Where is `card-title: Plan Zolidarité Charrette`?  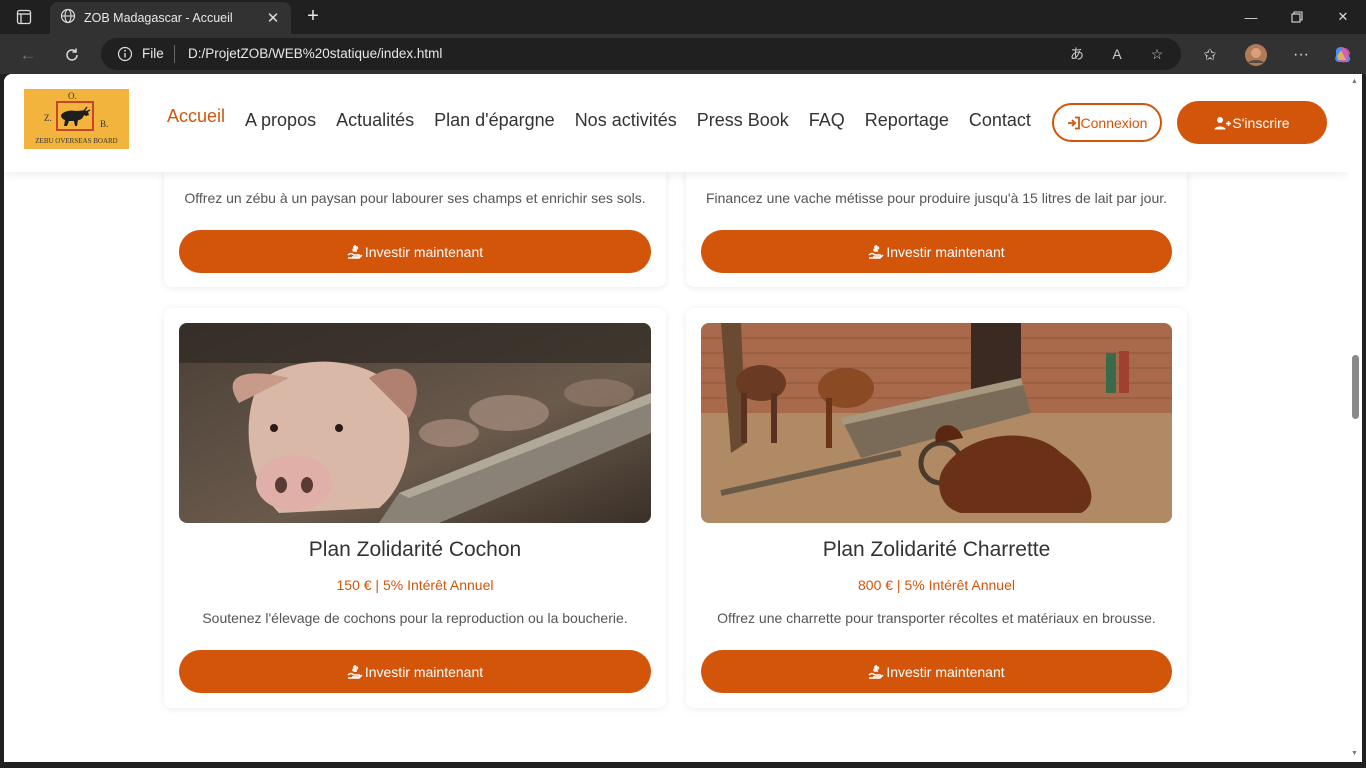 card-title: Plan Zolidarité Charrette is located at coordinates (936, 549).